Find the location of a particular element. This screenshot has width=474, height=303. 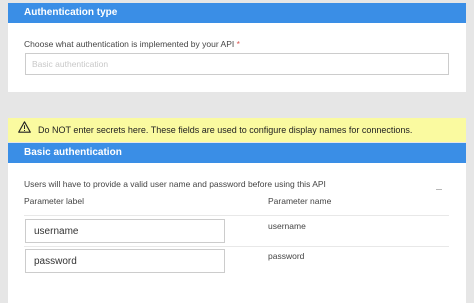

password-label-input is located at coordinates (125, 261).